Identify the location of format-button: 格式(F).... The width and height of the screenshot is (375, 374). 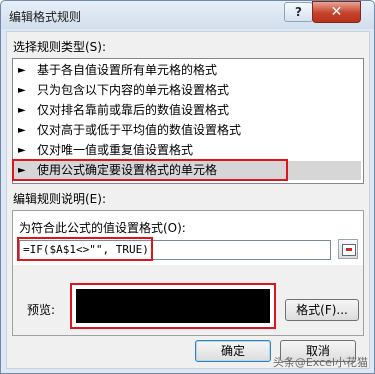
(322, 310).